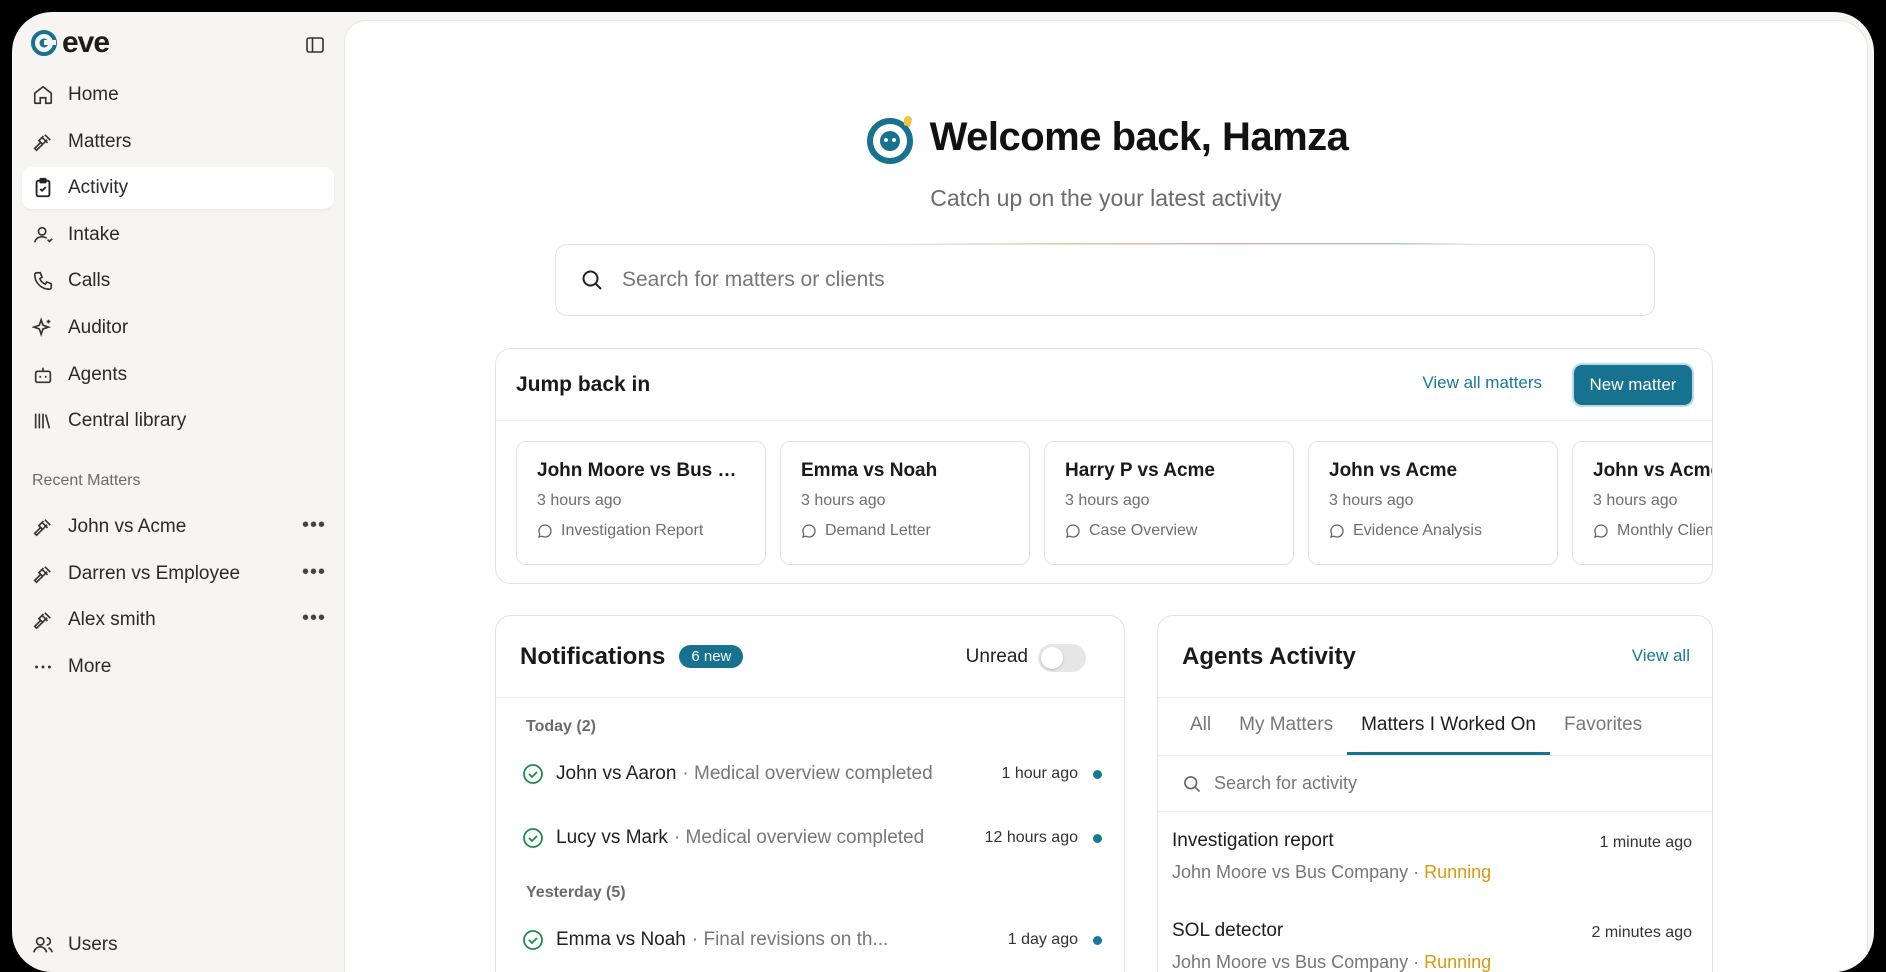  I want to click on notification-matter: John vs Aaron, so click(616, 773).